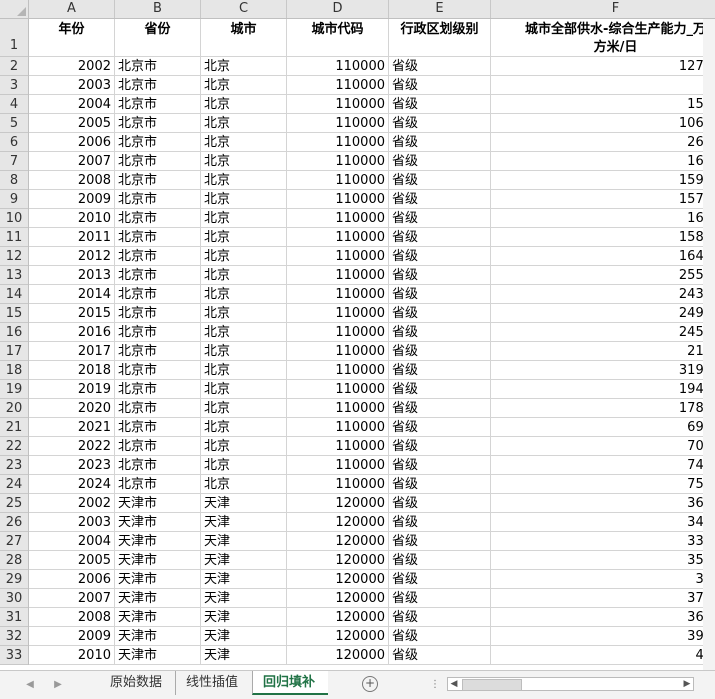 The height and width of the screenshot is (699, 715). What do you see at coordinates (14, 142) in the screenshot?
I see `row-header: 6` at bounding box center [14, 142].